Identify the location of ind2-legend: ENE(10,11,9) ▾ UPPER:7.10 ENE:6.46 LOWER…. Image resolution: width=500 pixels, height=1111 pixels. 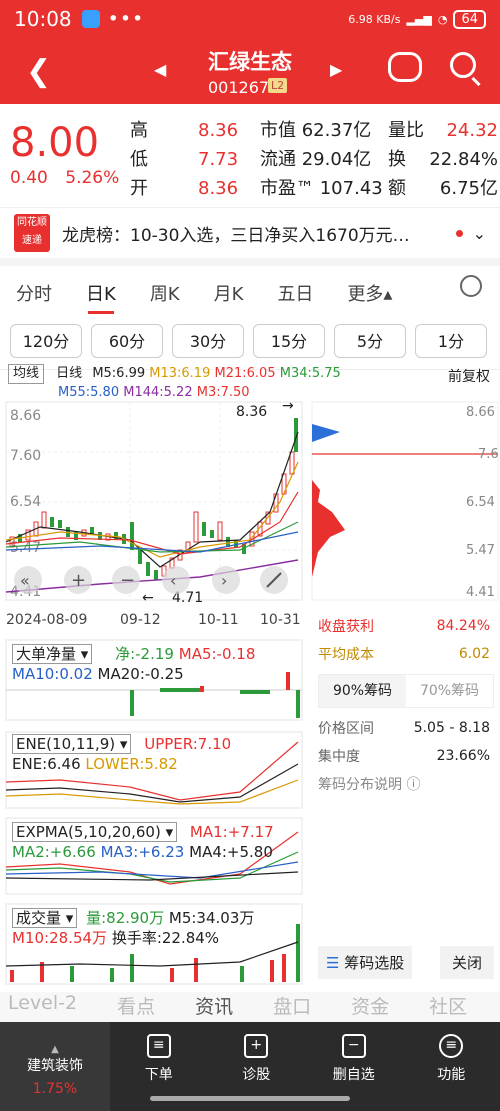
(121, 754).